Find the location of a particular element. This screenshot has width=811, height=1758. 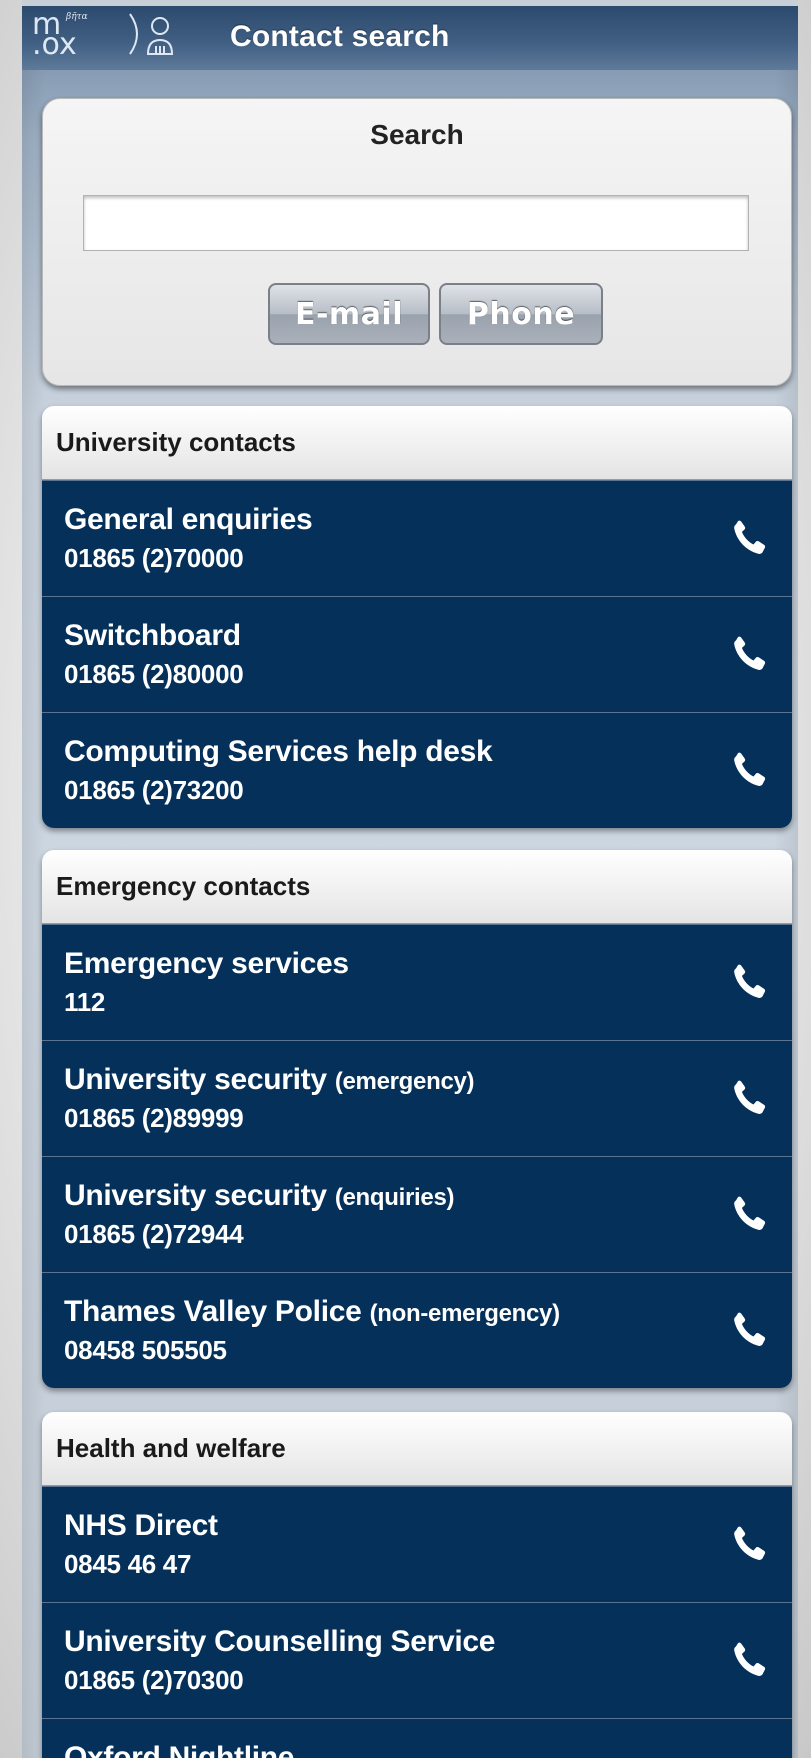

contact-name: University Counselling Service is located at coordinates (280, 1641).